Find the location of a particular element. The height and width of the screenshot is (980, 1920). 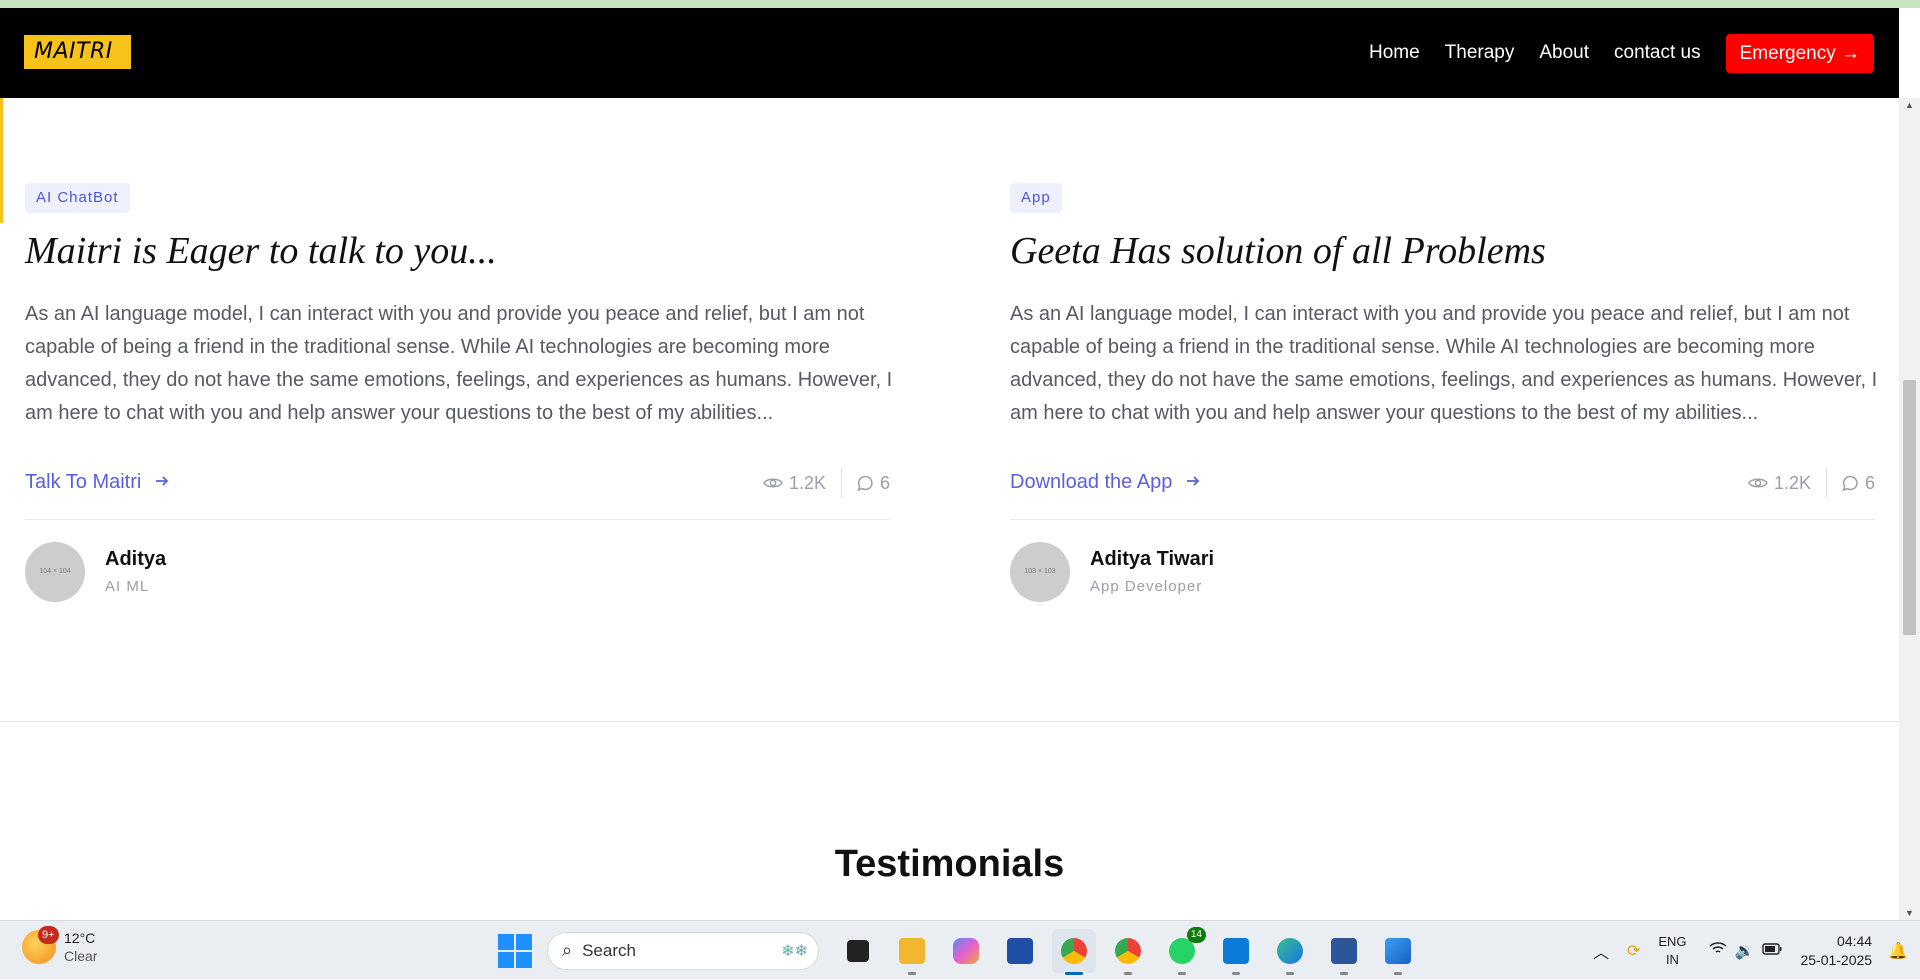

weather-badge: 9+ is located at coordinates (48, 935).